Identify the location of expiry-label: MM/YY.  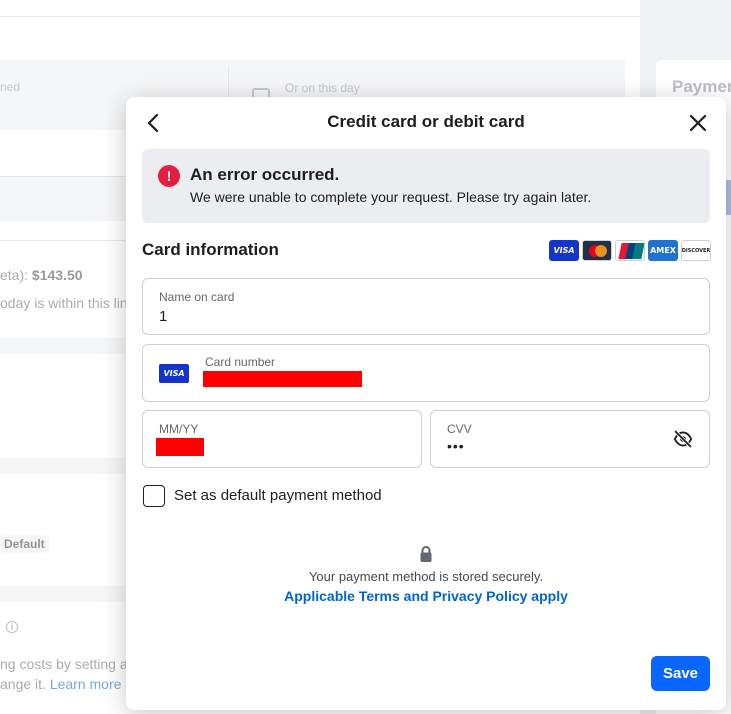
(179, 429).